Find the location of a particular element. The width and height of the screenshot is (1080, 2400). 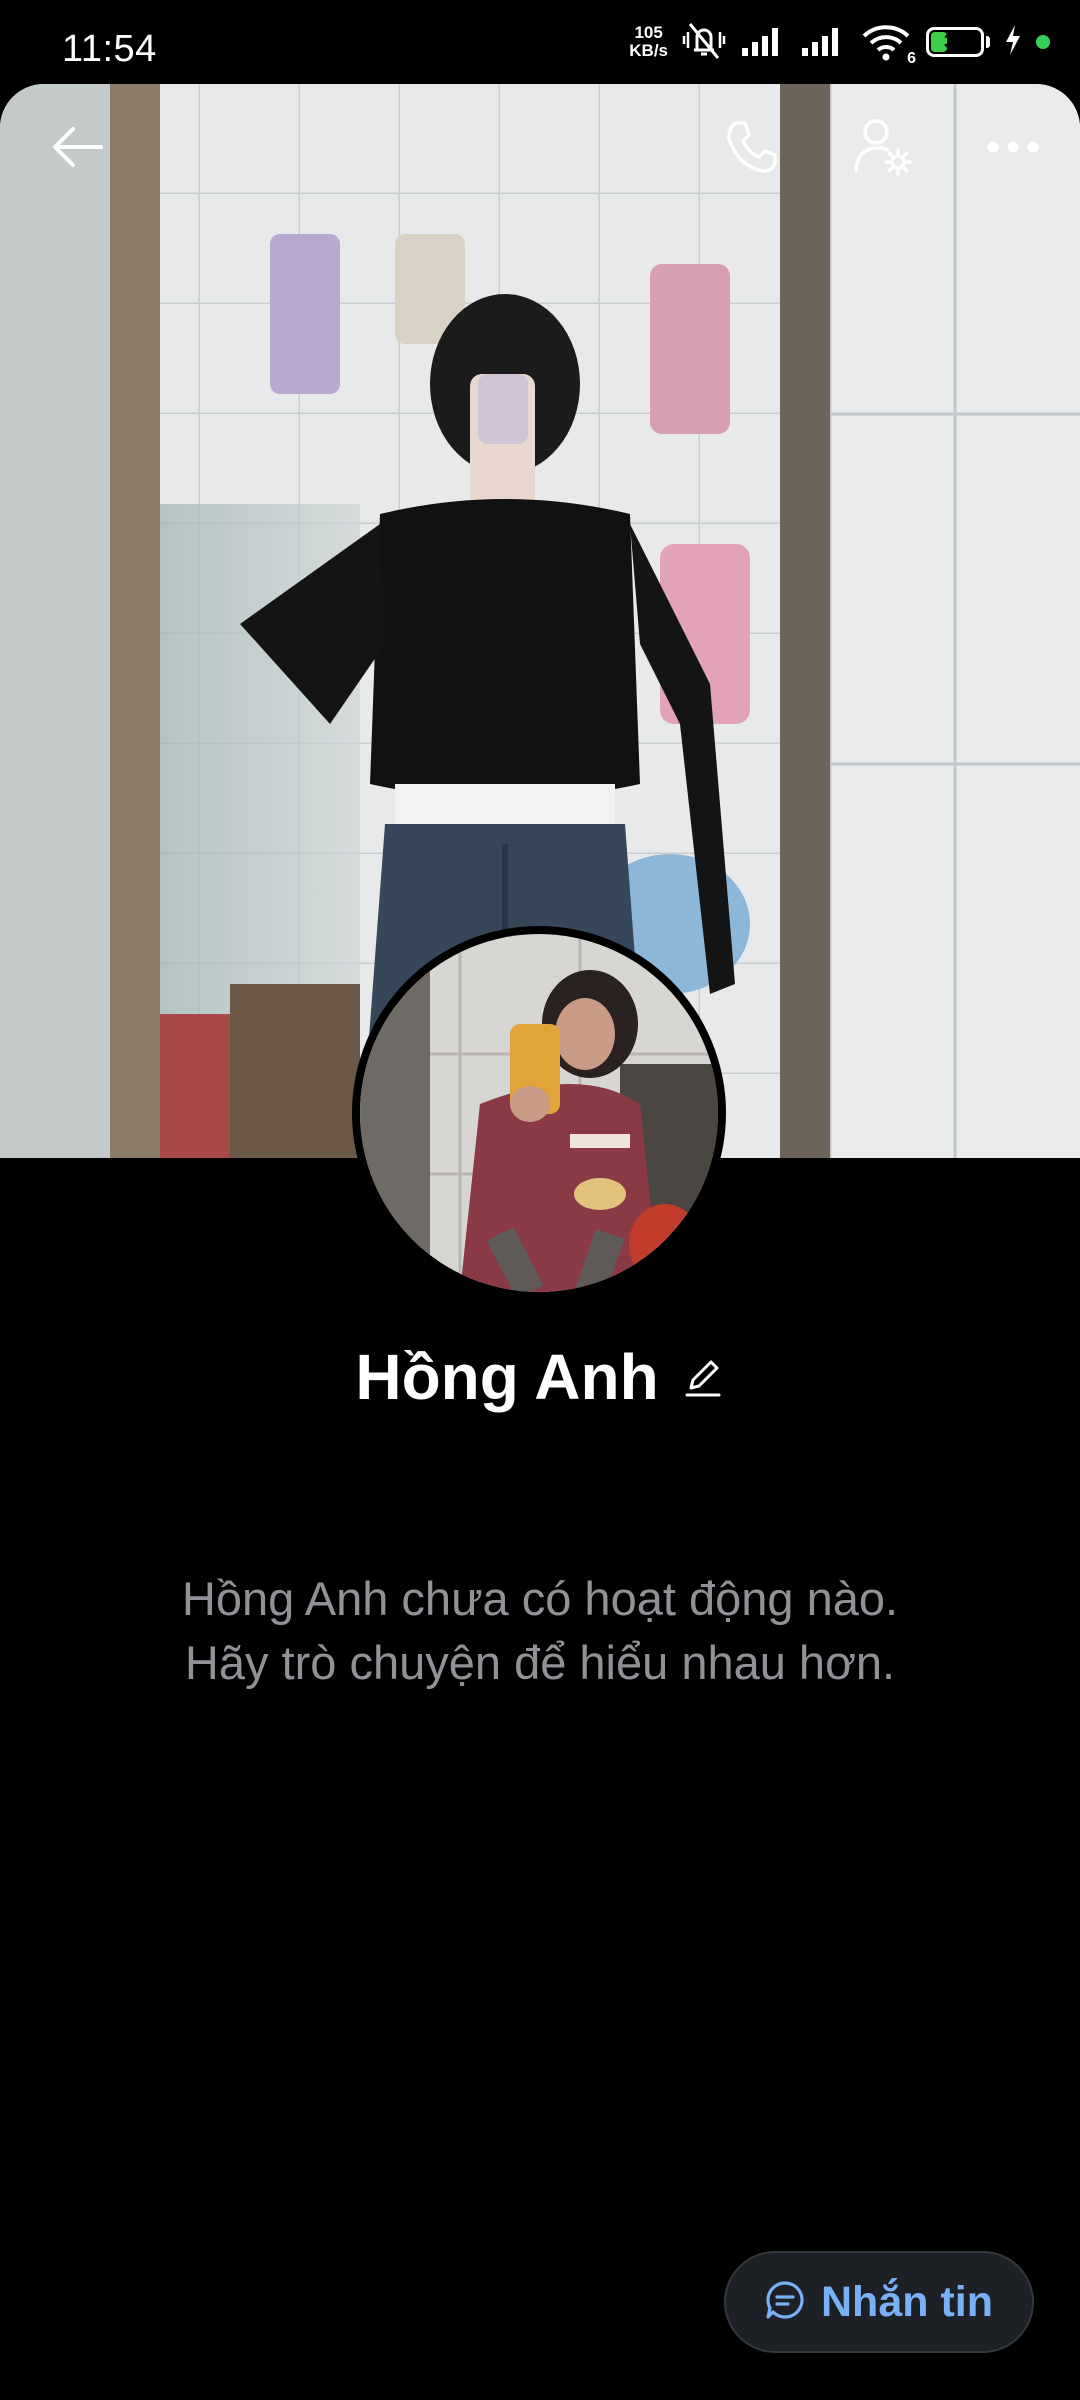

pencil-icon is located at coordinates (703, 1380).